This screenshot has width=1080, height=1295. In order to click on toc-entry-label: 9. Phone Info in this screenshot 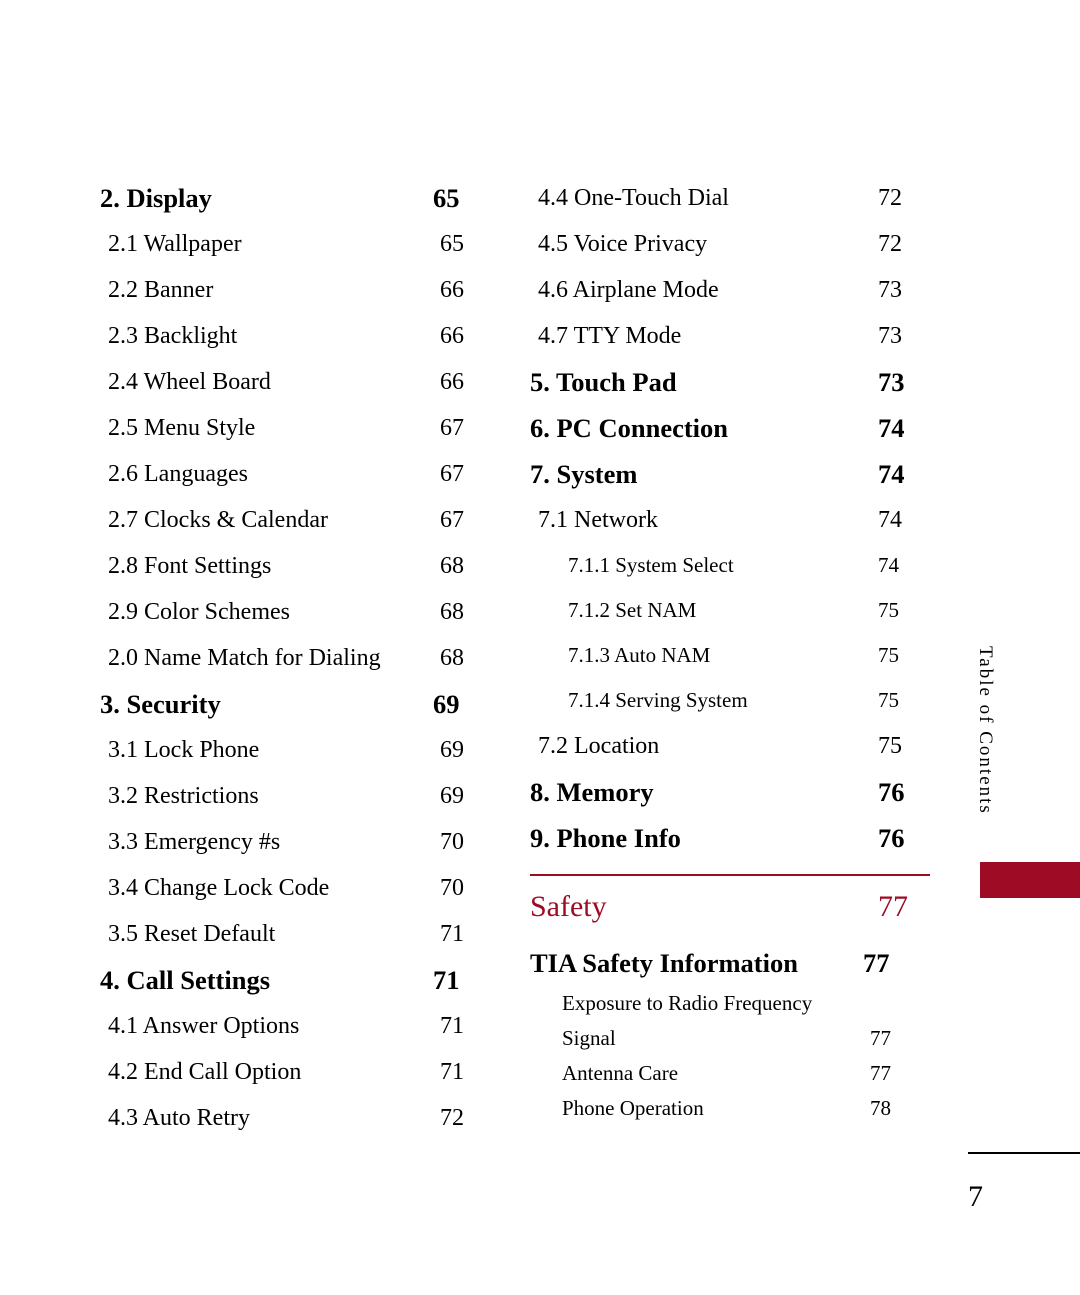, I will do `click(605, 838)`.